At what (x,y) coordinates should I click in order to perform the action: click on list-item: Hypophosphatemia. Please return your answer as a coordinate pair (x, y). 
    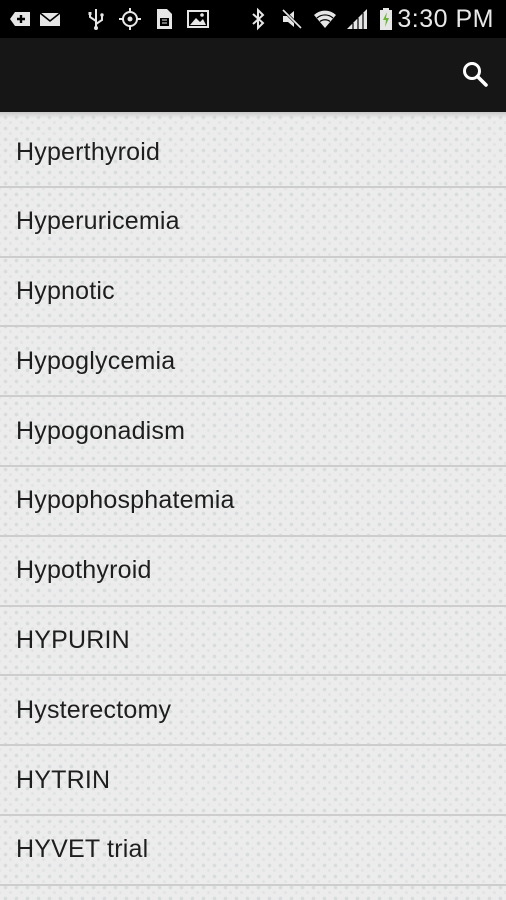
    Looking at the image, I should click on (253, 502).